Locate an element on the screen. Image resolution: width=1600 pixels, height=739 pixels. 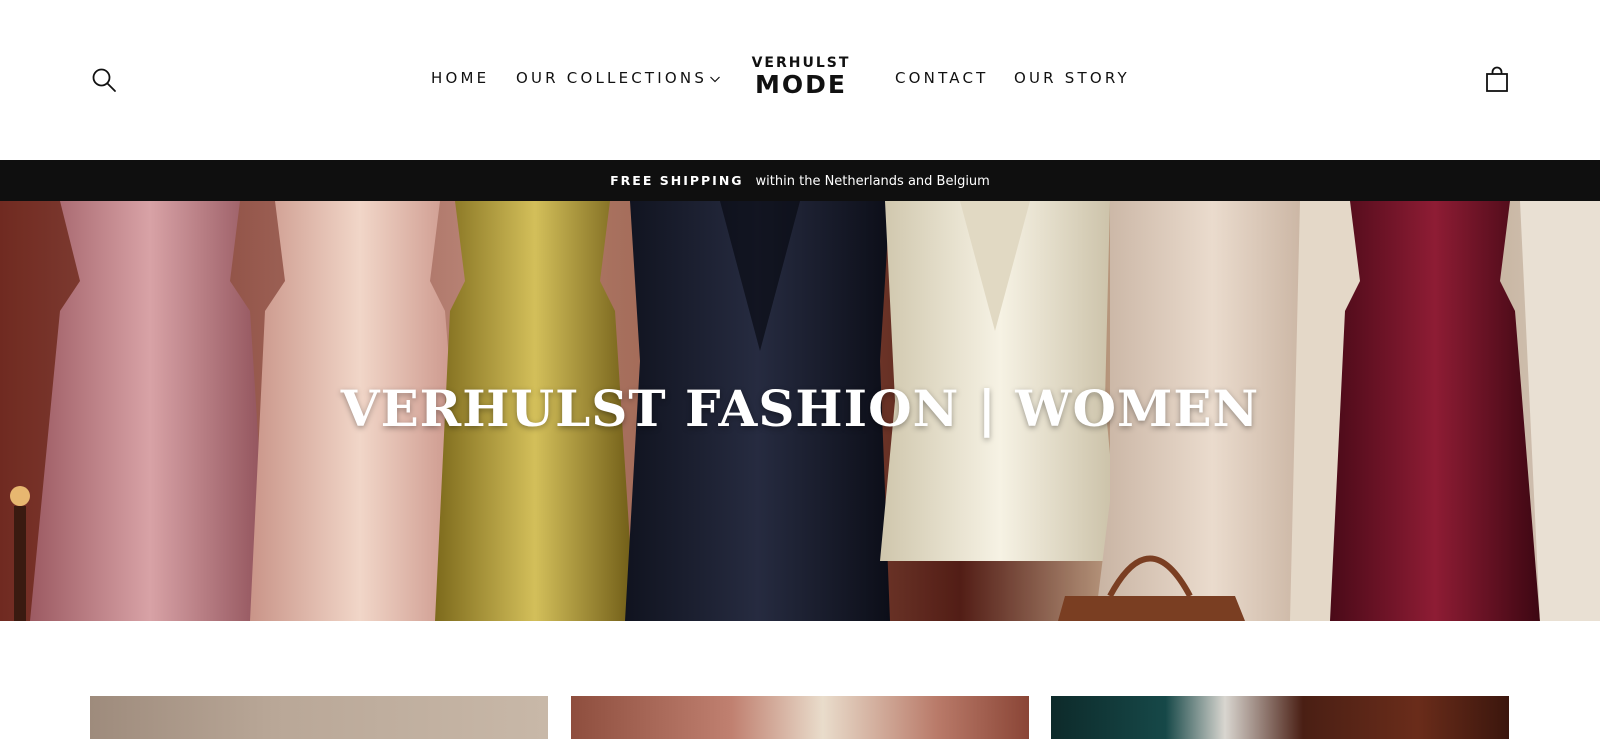
nav-our-collections: OUR COLLECTIONS is located at coordinates (618, 78).